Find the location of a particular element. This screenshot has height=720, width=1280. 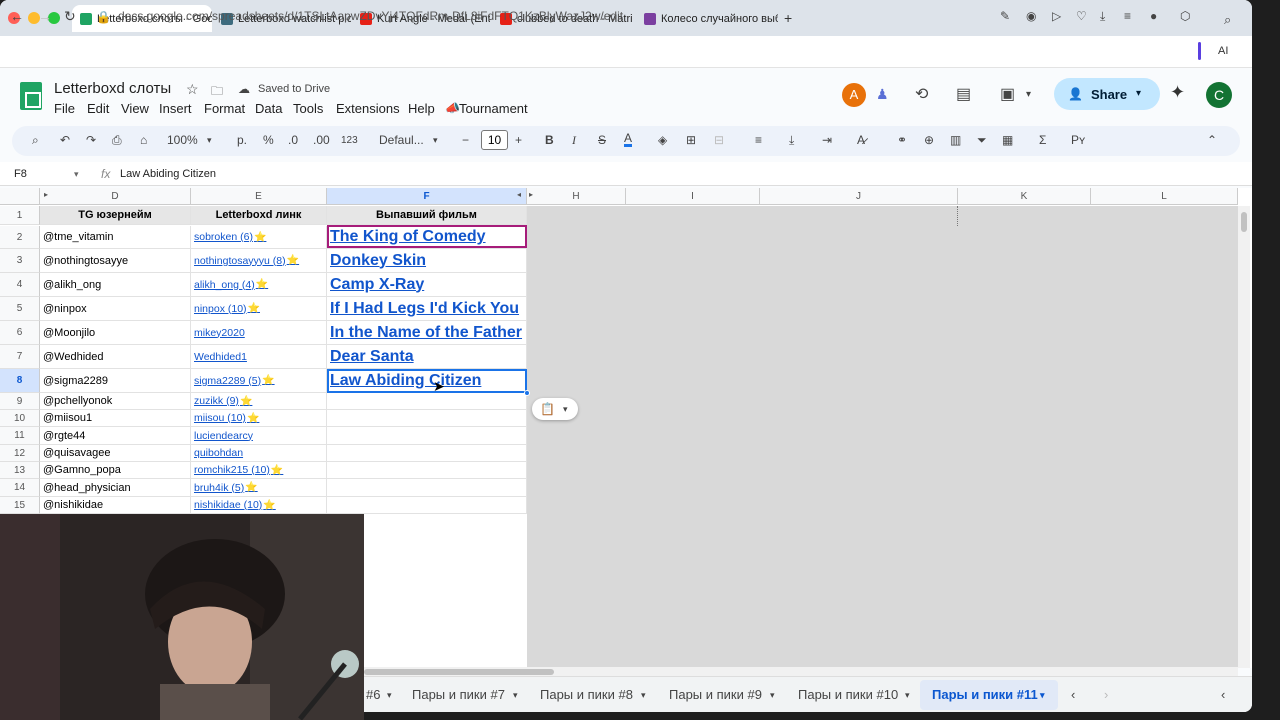

hidden-columns-arrow-right-icon: ▸ is located at coordinates (531, 194).